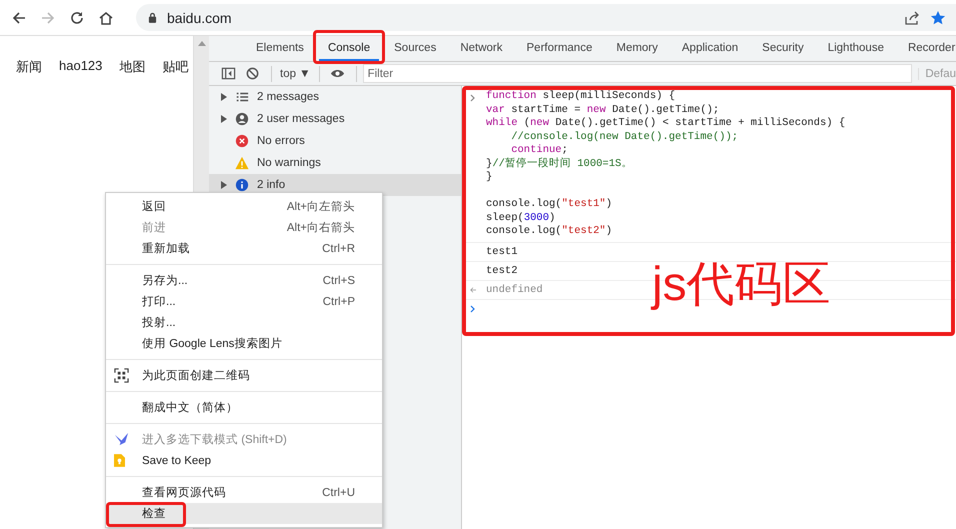 The height and width of the screenshot is (529, 956). I want to click on menu-item: 为此页面创建二维码, so click(244, 375).